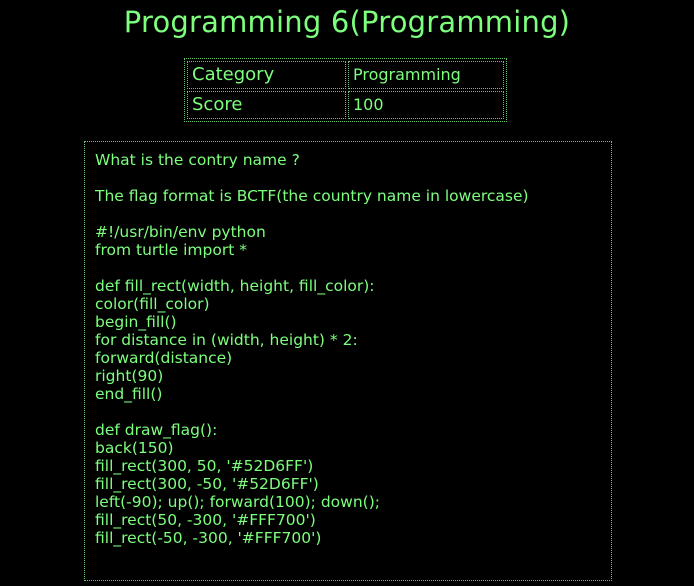 The height and width of the screenshot is (586, 694). What do you see at coordinates (180, 232) in the screenshot?
I see `code-line: #!/usr/bin/env python` at bounding box center [180, 232].